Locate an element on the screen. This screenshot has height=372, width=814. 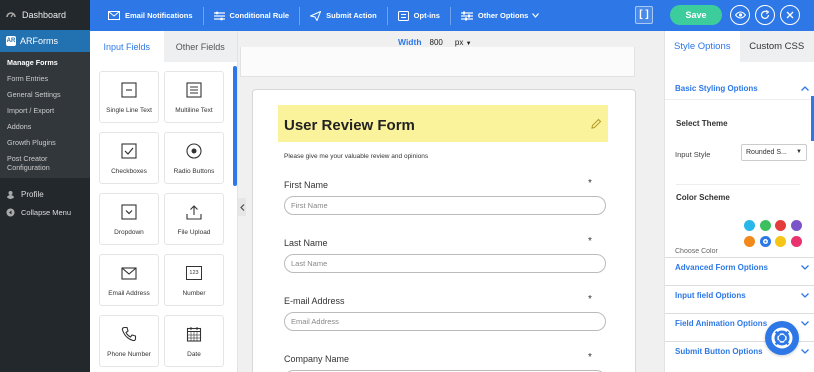
collapse-panel-toggle is located at coordinates (242, 207).